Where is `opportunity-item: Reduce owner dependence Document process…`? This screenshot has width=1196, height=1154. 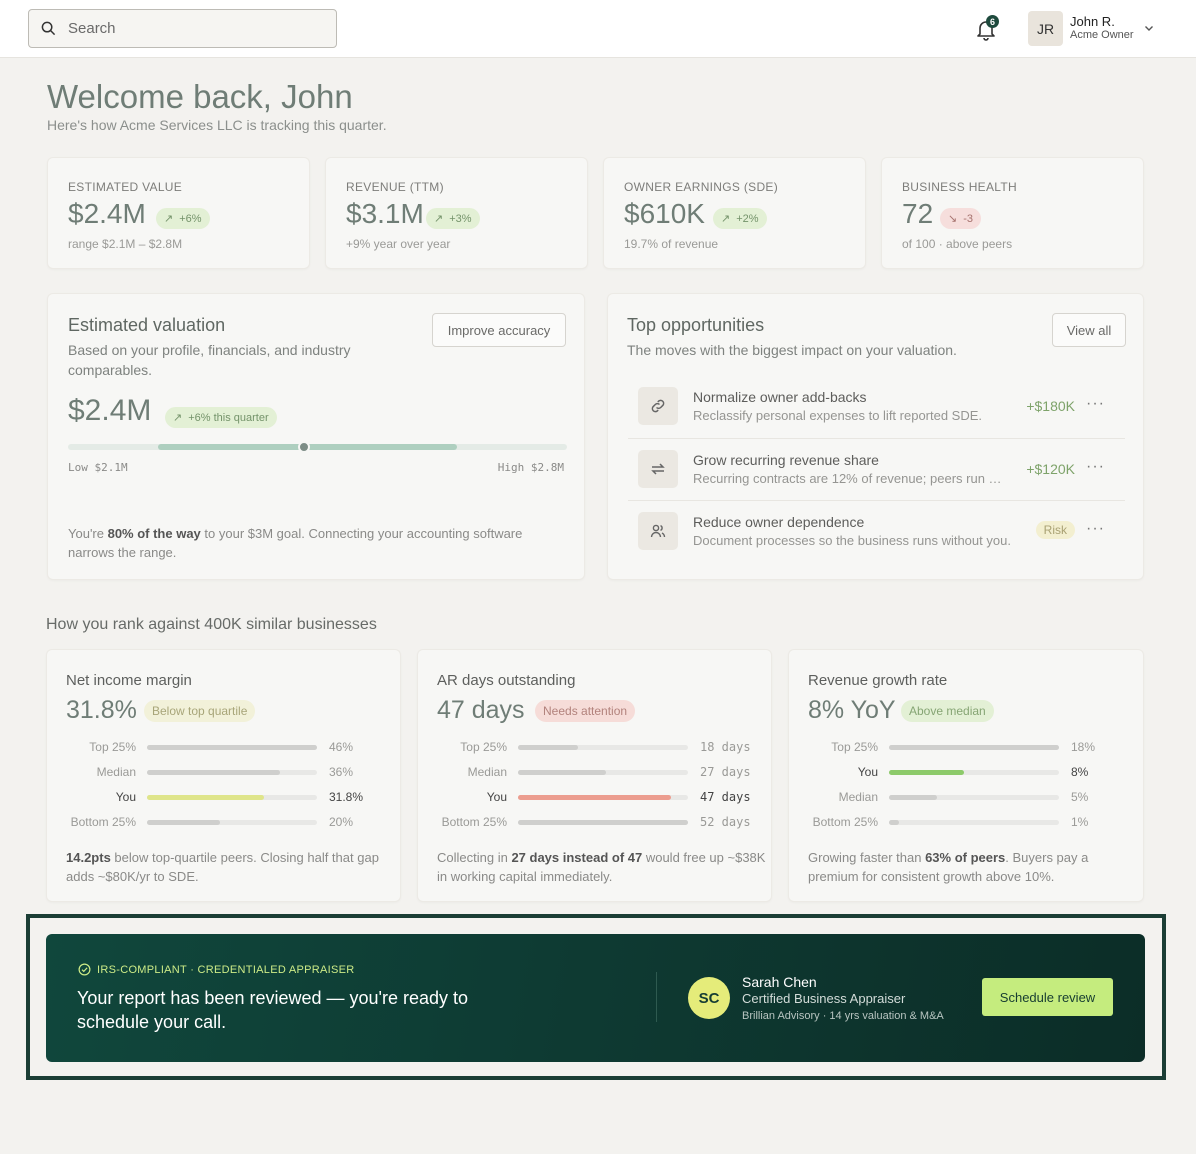 opportunity-item: Reduce owner dependence Document process… is located at coordinates (876, 531).